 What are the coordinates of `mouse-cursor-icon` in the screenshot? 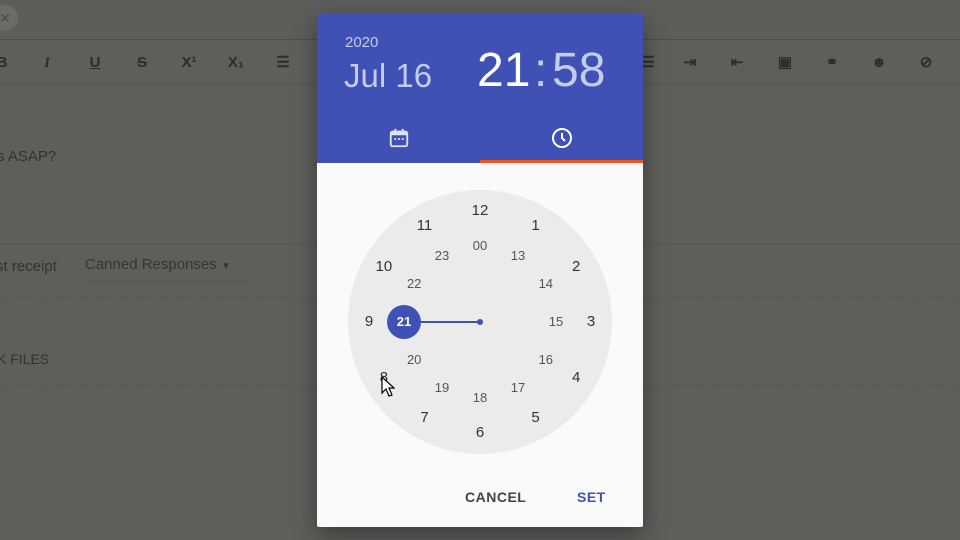 It's located at (388, 386).